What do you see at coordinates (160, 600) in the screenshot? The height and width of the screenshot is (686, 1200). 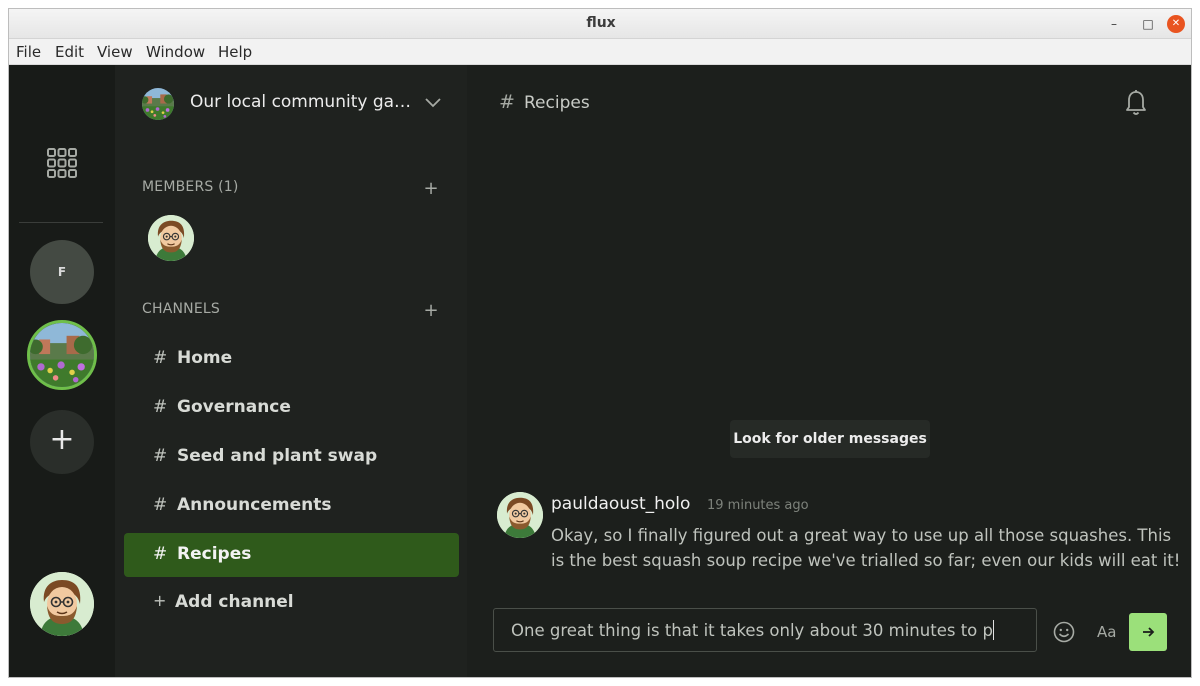 I see `plus-icon: +` at bounding box center [160, 600].